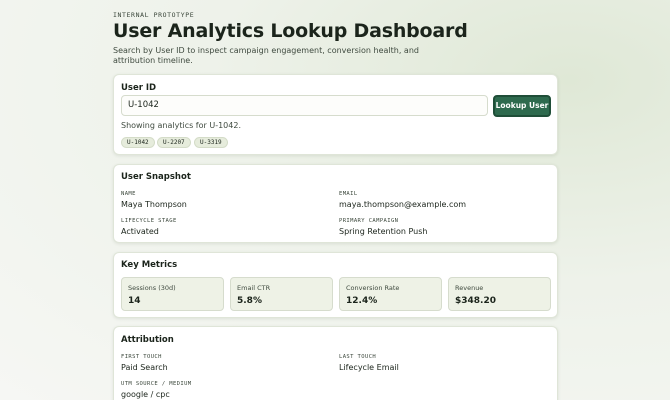 This screenshot has height=400, width=670. What do you see at coordinates (154, 204) in the screenshot?
I see `name-value: Maya Thompson` at bounding box center [154, 204].